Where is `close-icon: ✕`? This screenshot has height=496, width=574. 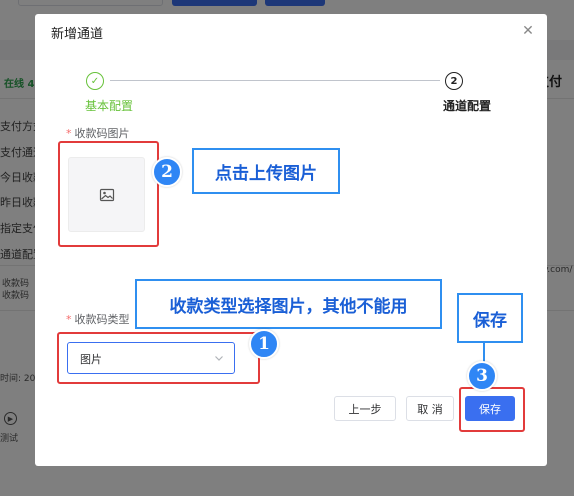
close-icon: ✕ is located at coordinates (528, 31).